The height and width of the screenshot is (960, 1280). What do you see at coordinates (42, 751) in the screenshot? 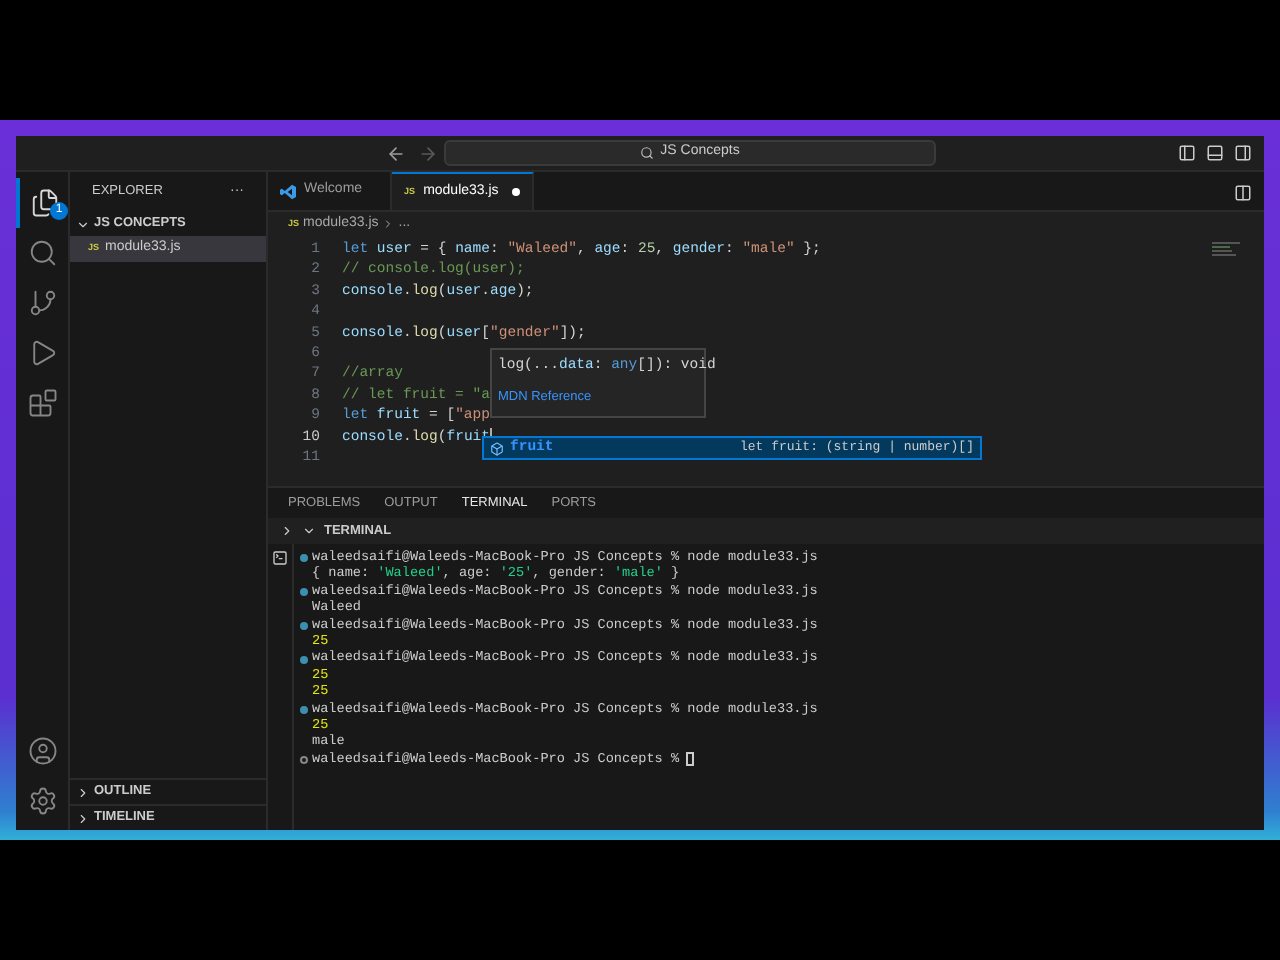
I see `account-icon` at bounding box center [42, 751].